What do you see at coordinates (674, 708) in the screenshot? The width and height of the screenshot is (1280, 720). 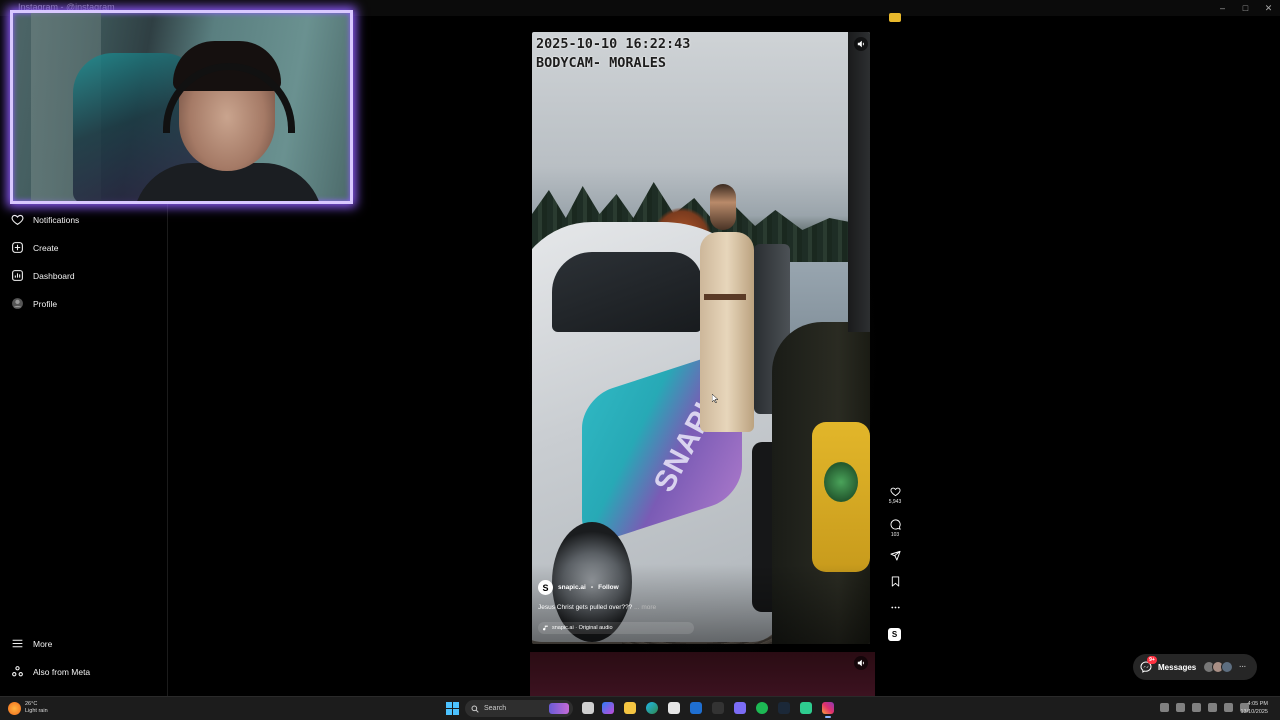 I see `store-icon` at bounding box center [674, 708].